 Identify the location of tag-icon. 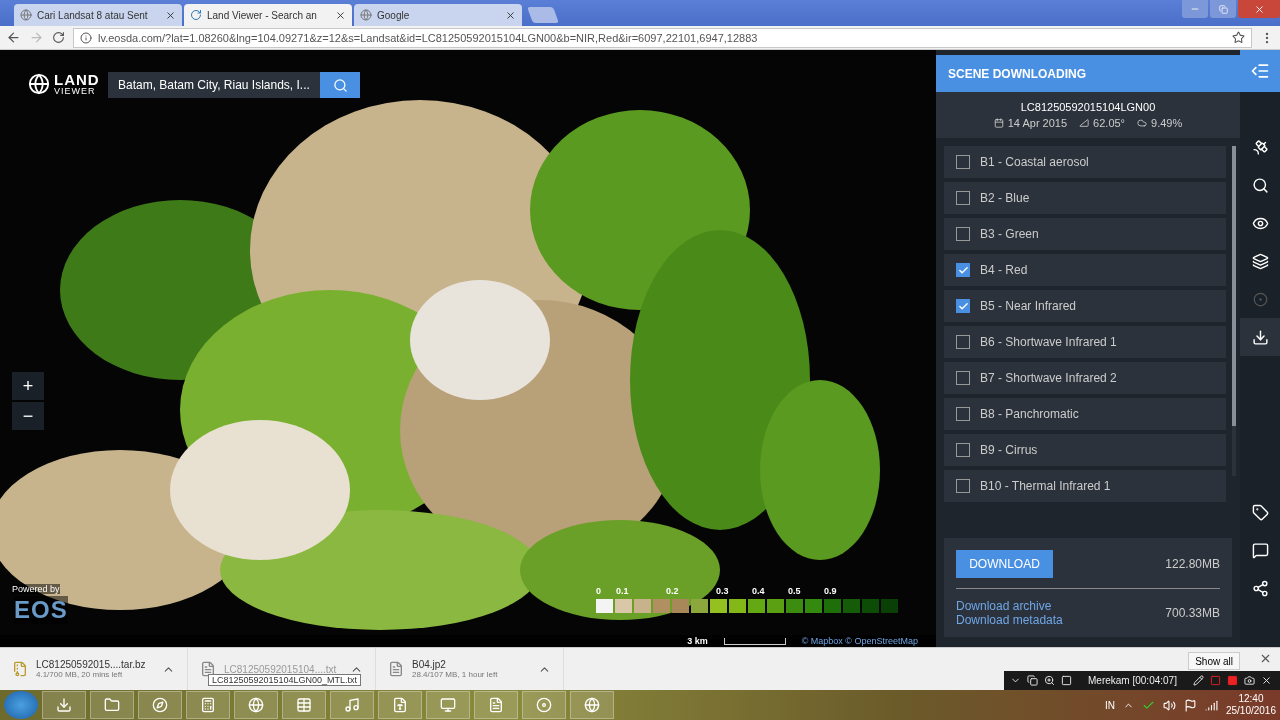
(1260, 512).